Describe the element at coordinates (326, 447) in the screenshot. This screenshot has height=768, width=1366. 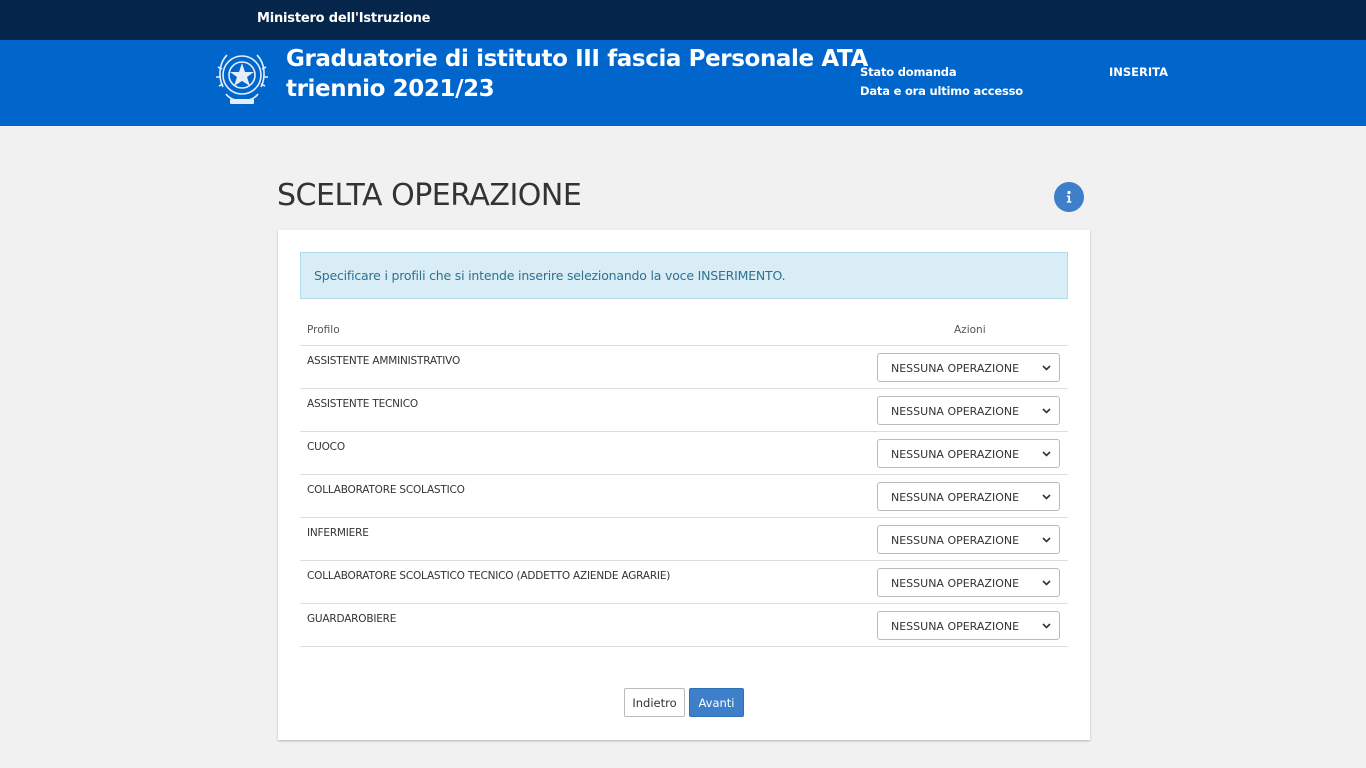
I see `profile-name: CUOCO` at that location.